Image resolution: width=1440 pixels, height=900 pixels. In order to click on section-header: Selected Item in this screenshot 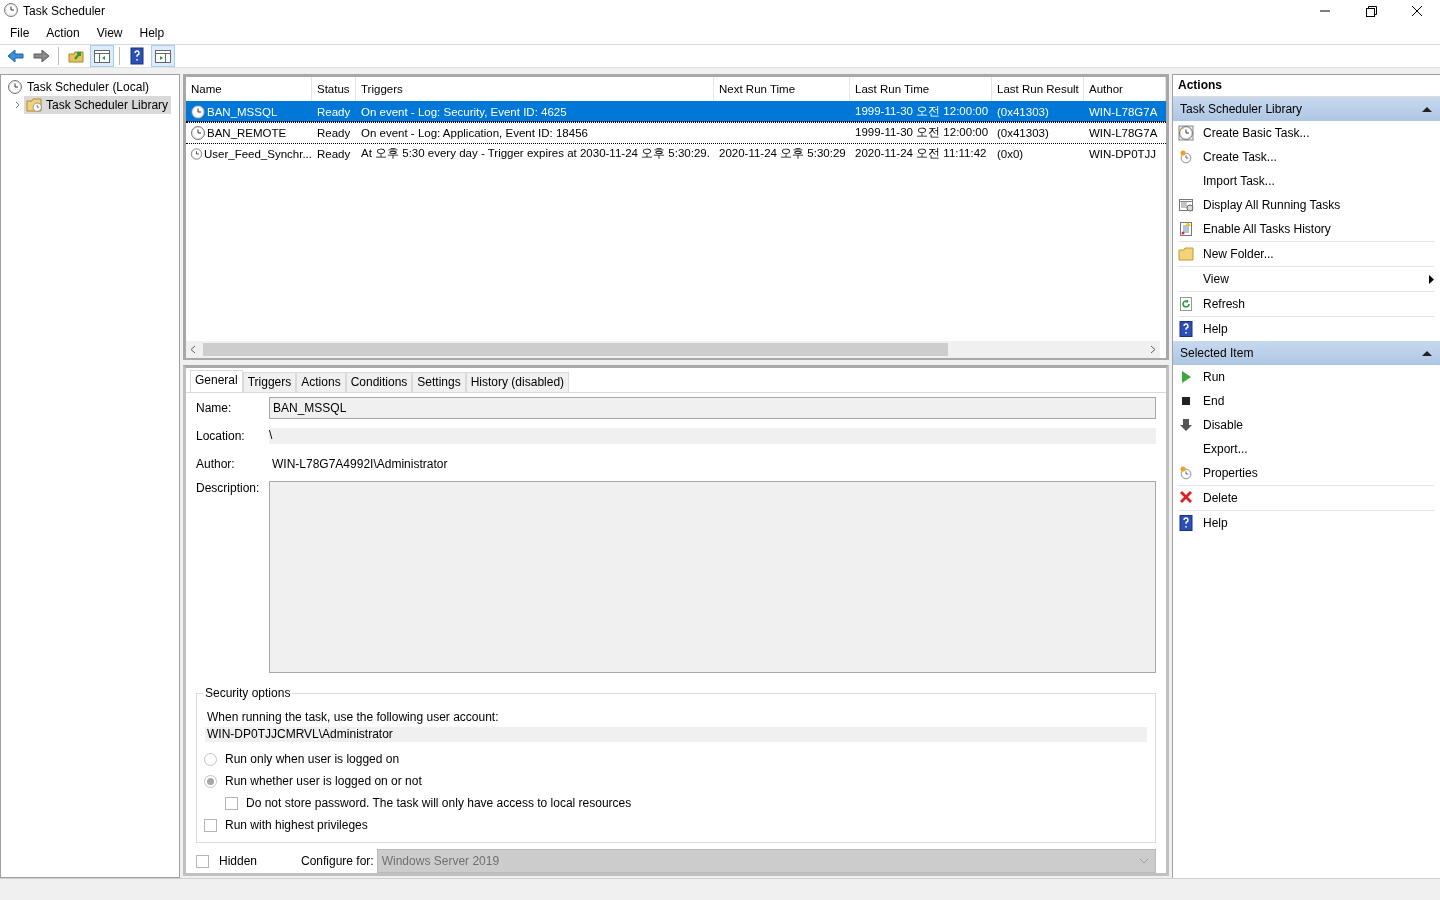, I will do `click(1306, 353)`.